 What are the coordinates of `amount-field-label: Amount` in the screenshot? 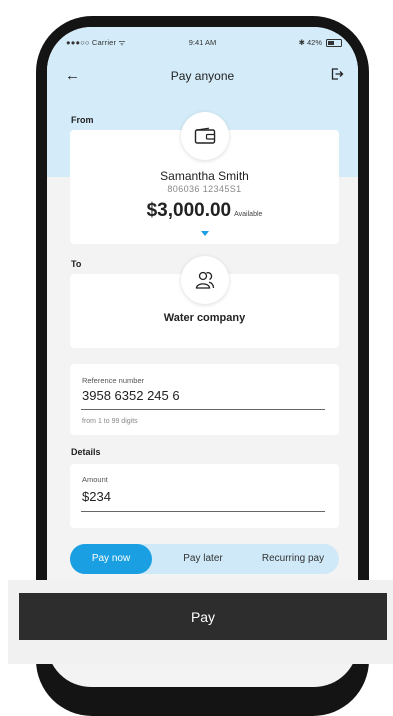 It's located at (95, 479).